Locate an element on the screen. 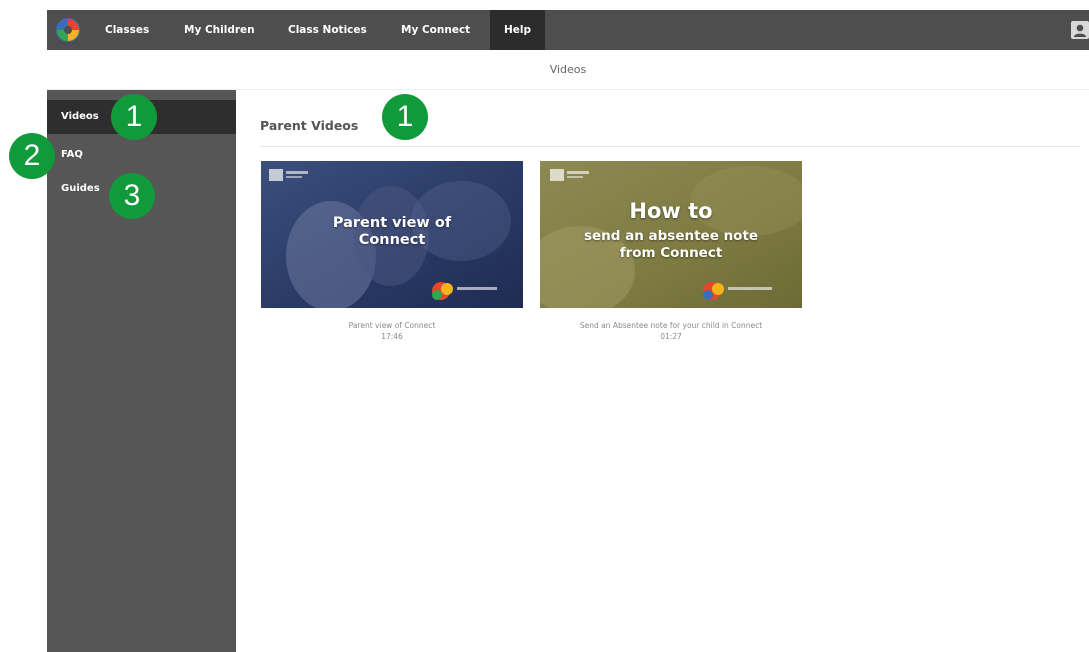 This screenshot has width=1089, height=652. page-title: Videos is located at coordinates (568, 69).